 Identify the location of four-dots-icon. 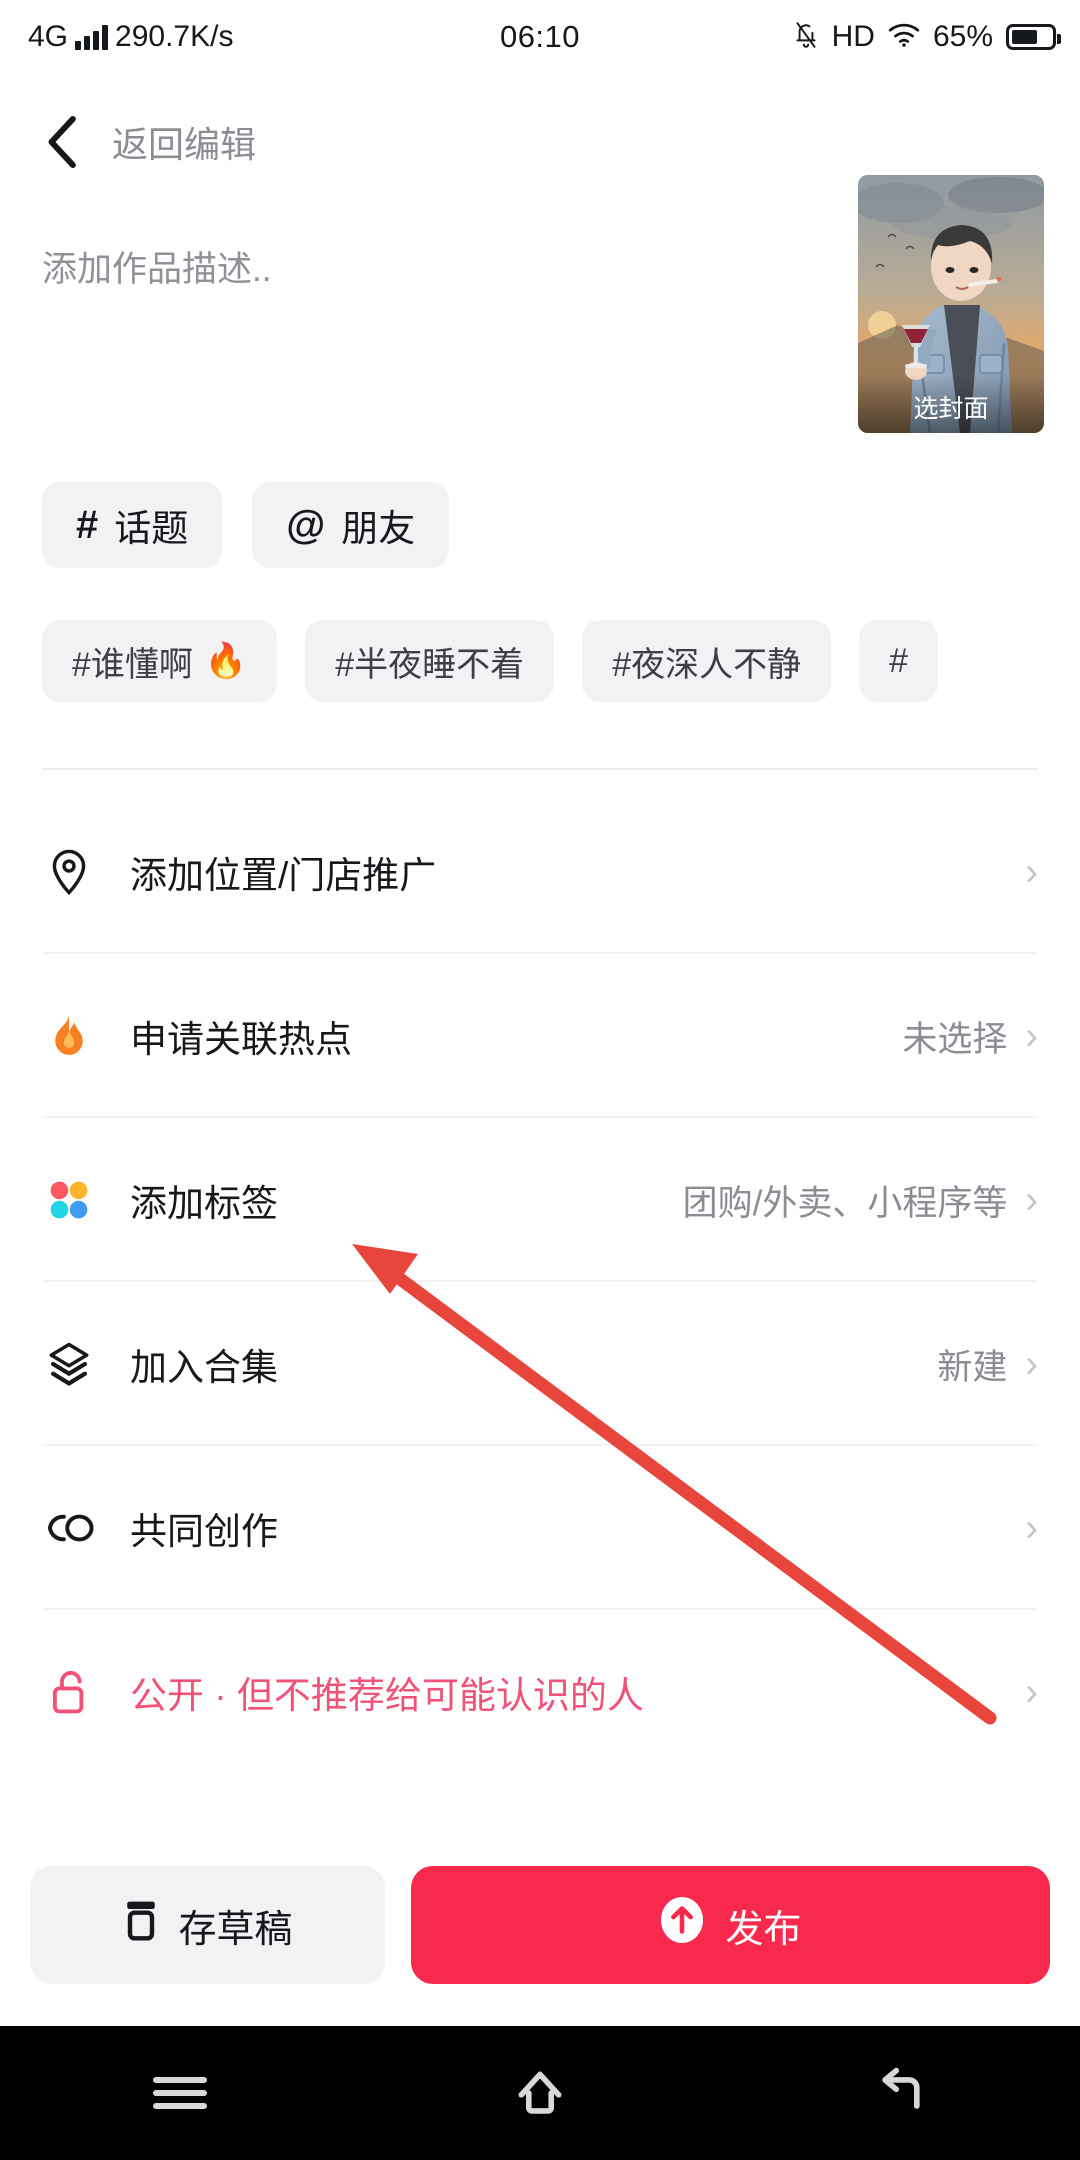
(69, 1200).